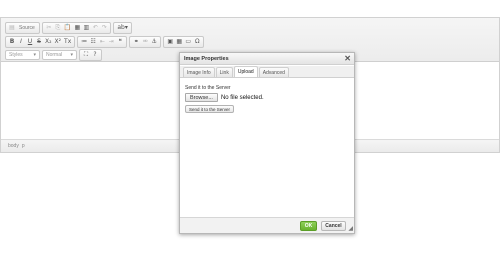 The height and width of the screenshot is (263, 500). What do you see at coordinates (111, 42) in the screenshot?
I see `indent-icon: ⇥` at bounding box center [111, 42].